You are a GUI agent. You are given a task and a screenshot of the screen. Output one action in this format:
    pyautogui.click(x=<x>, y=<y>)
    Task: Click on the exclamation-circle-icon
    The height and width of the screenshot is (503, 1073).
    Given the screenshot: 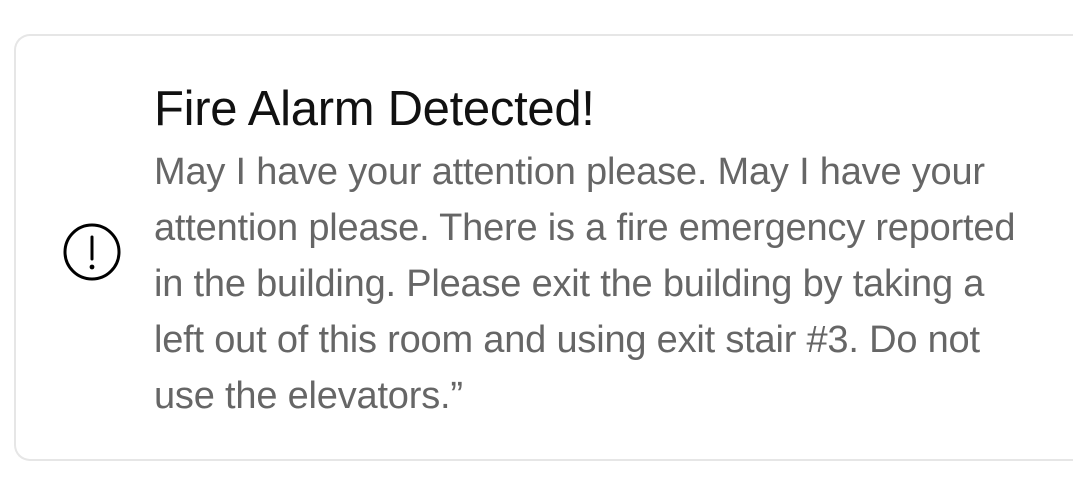 What is the action you would take?
    pyautogui.click(x=92, y=252)
    